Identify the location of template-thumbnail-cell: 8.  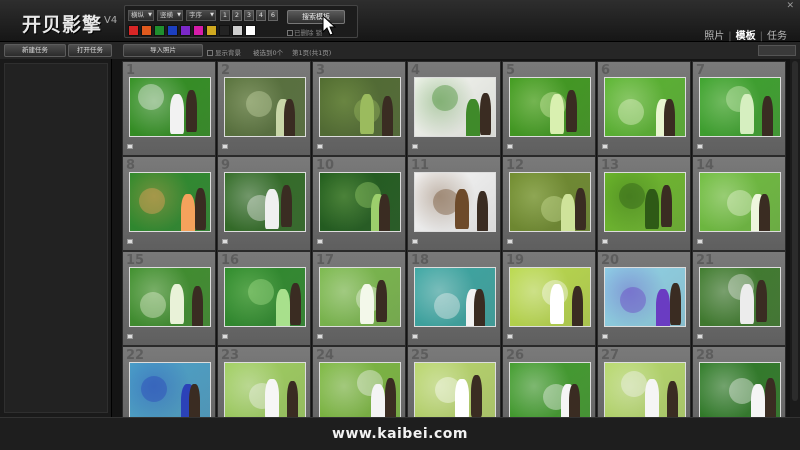
(169, 203).